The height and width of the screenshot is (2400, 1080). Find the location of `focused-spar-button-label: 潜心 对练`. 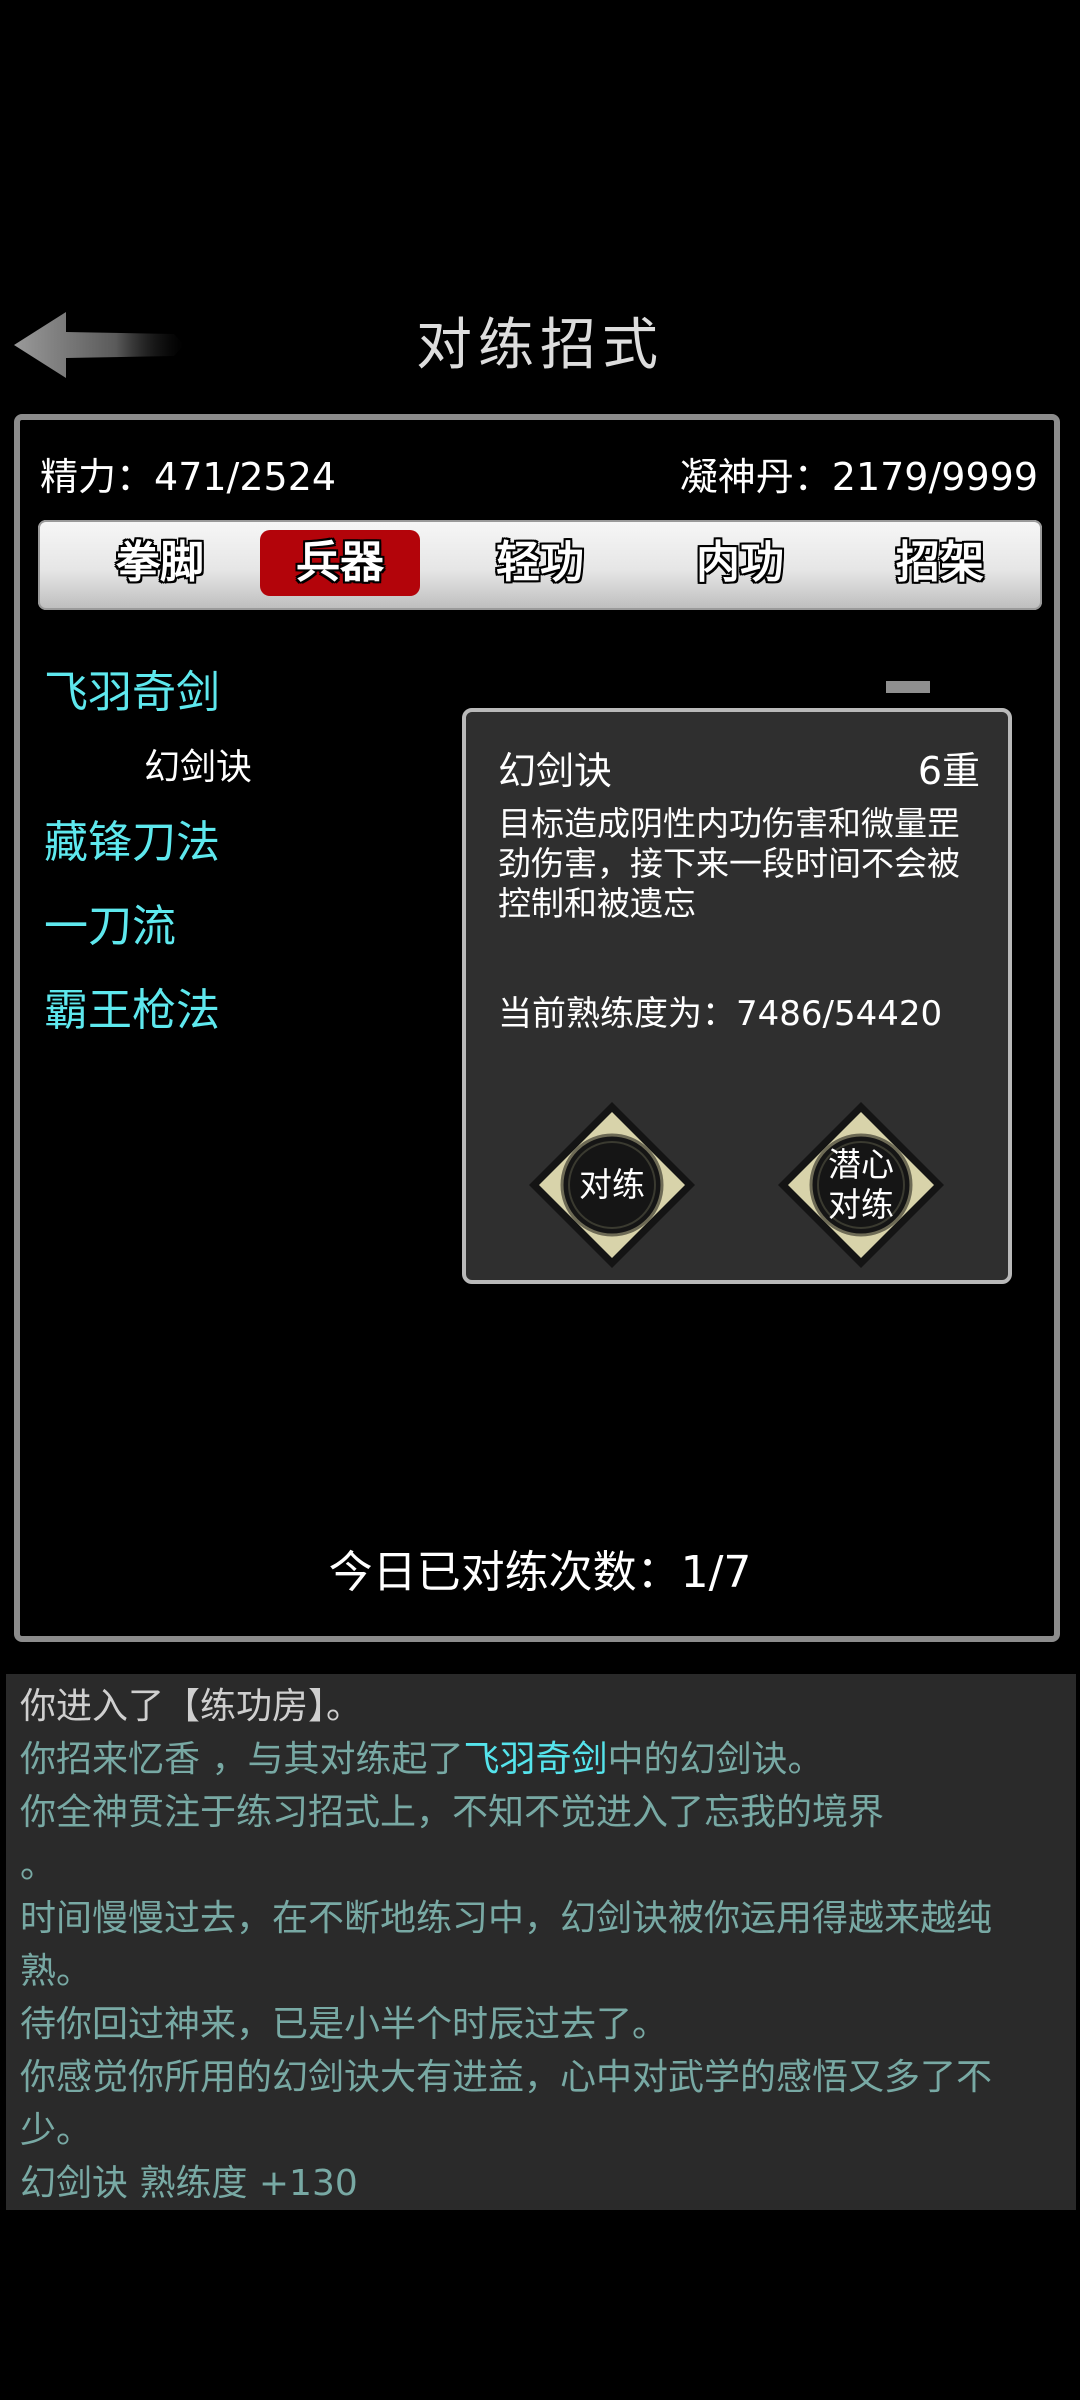

focused-spar-button-label: 潜心 对练 is located at coordinates (861, 1184).